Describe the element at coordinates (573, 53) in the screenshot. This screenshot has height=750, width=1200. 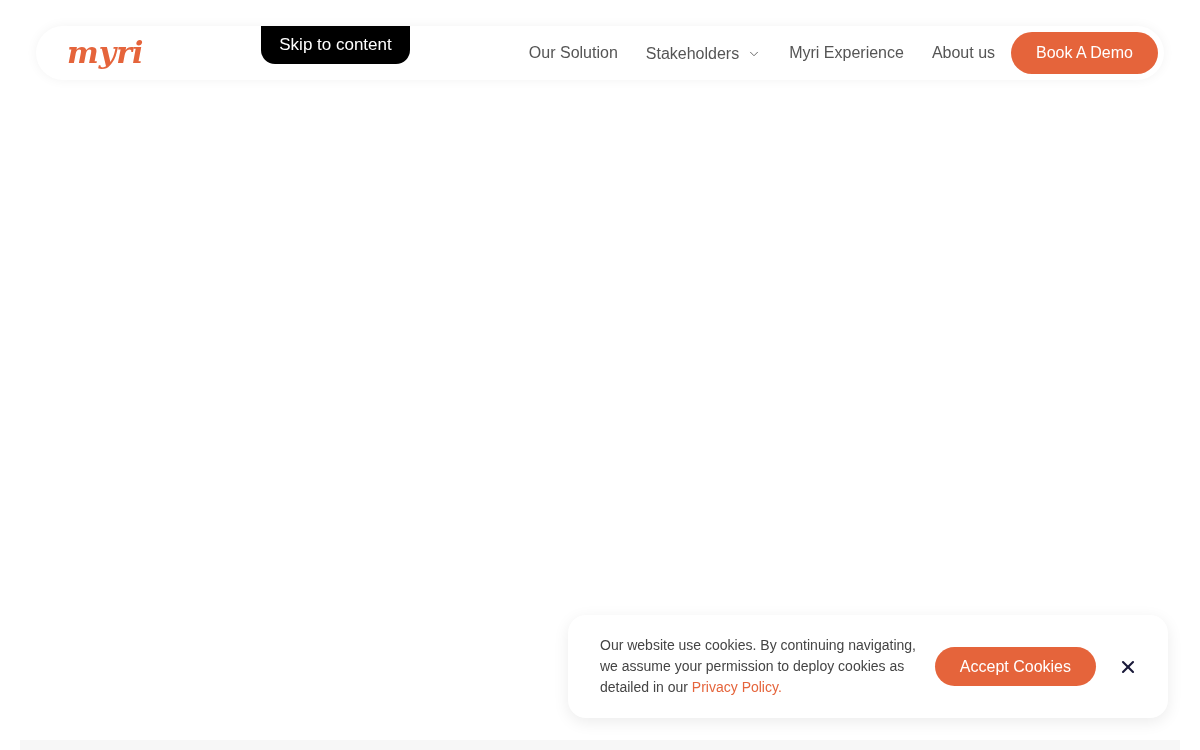
I see `nav-link: Our Solution` at that location.